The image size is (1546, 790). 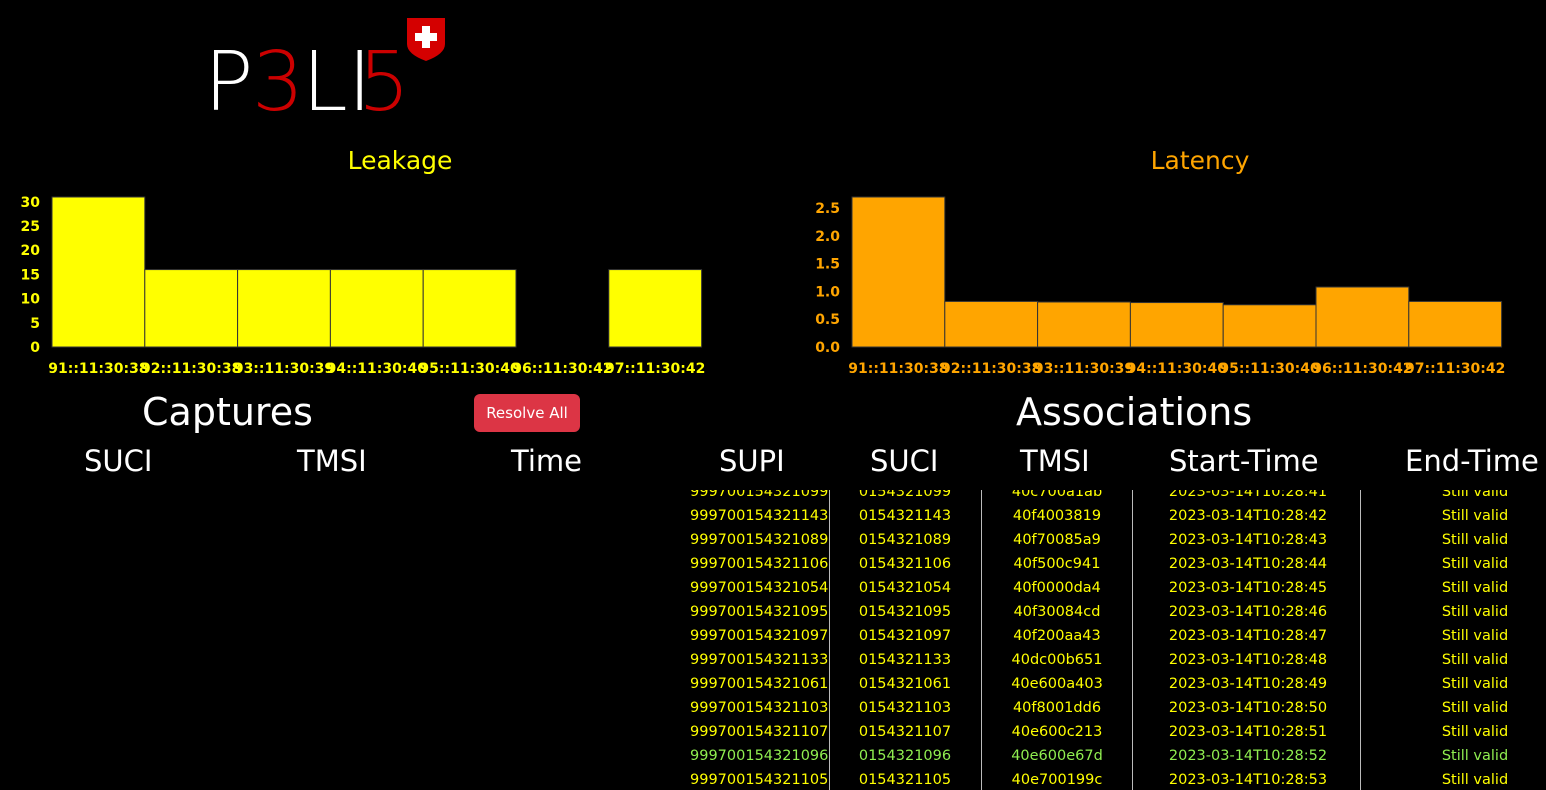 I want to click on supi-cell: 999700154321054, so click(x=759, y=588).